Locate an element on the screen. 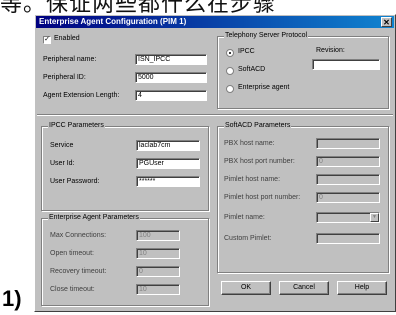  password-field: ****** is located at coordinates (168, 181).